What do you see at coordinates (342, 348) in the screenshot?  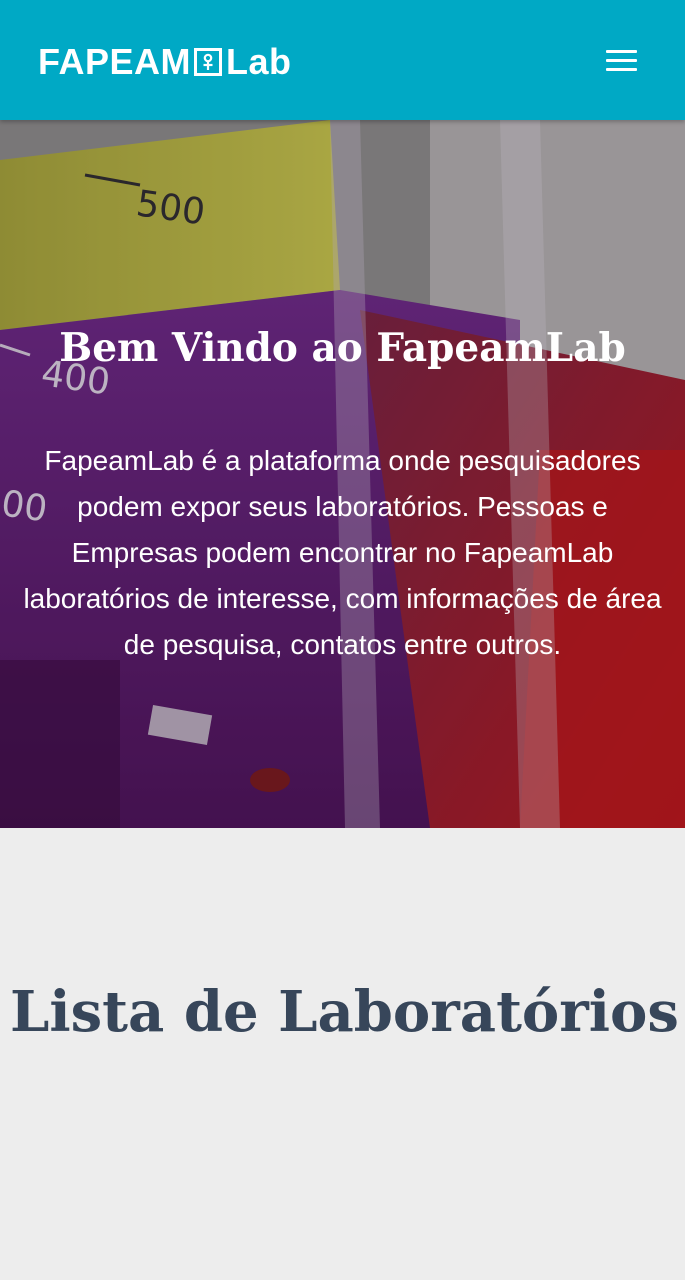 I see `hero-title: Bem Vindo ao FapeamLab` at bounding box center [342, 348].